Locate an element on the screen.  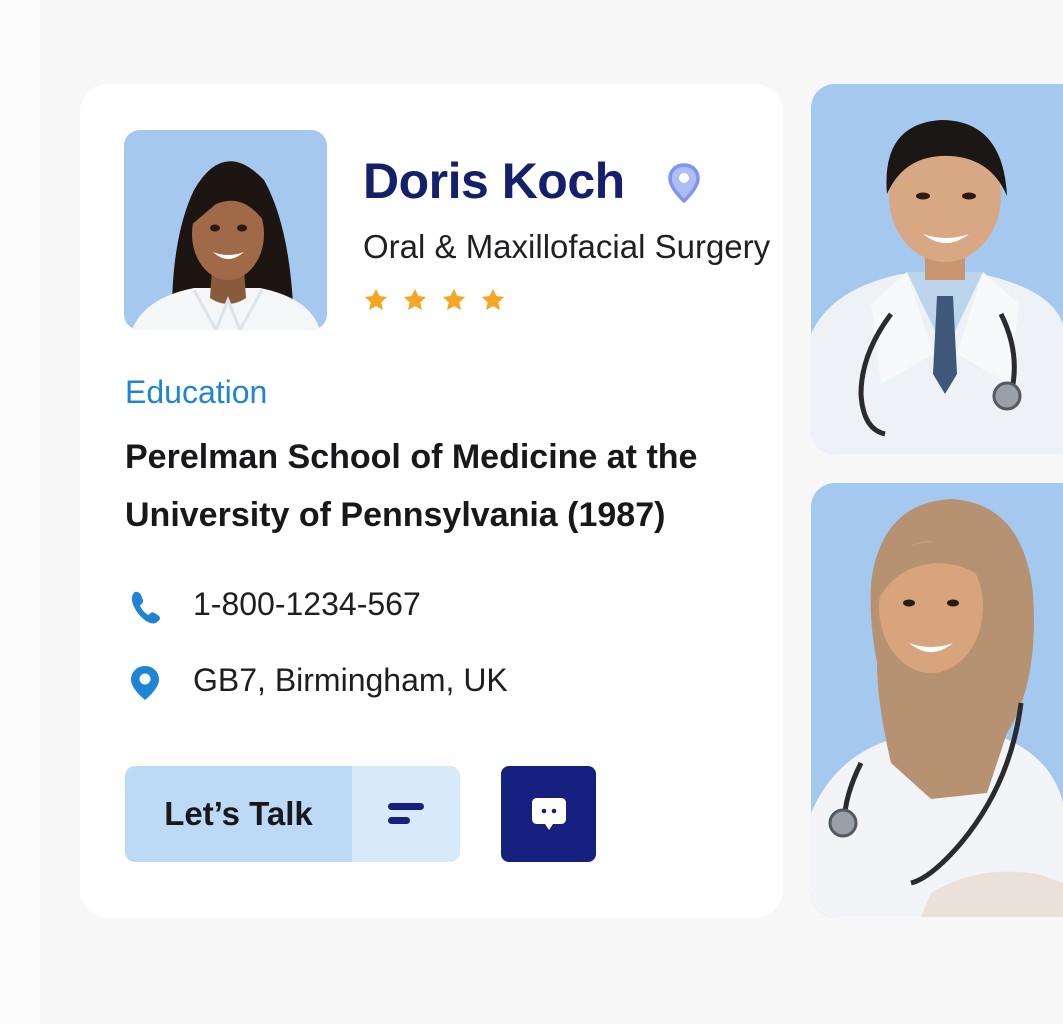
doctor-photo-female is located at coordinates (937, 700).